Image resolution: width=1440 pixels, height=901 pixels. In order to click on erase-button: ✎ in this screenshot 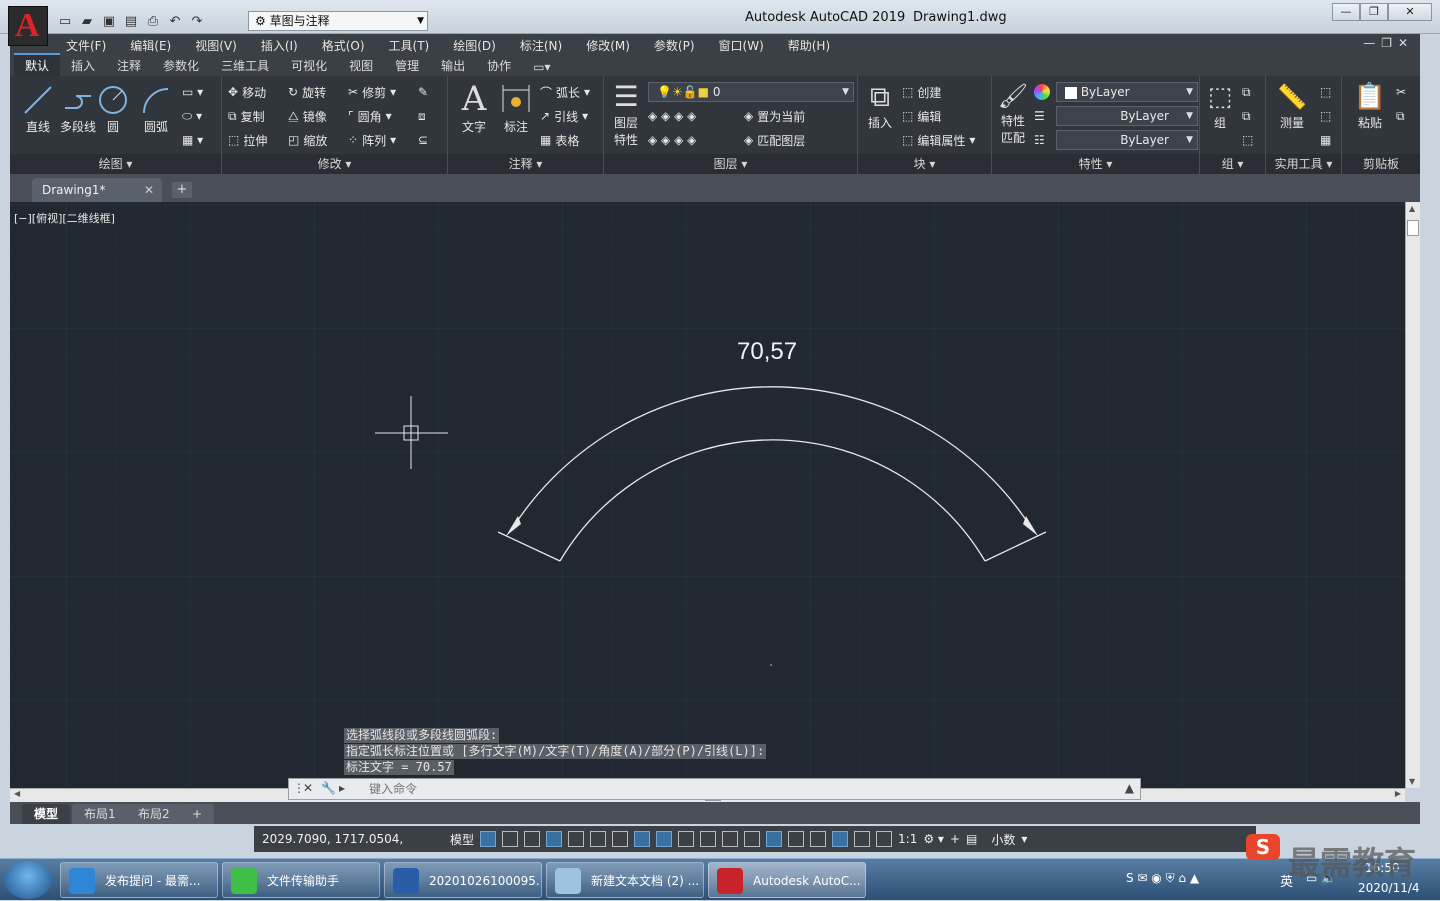, I will do `click(423, 92)`.